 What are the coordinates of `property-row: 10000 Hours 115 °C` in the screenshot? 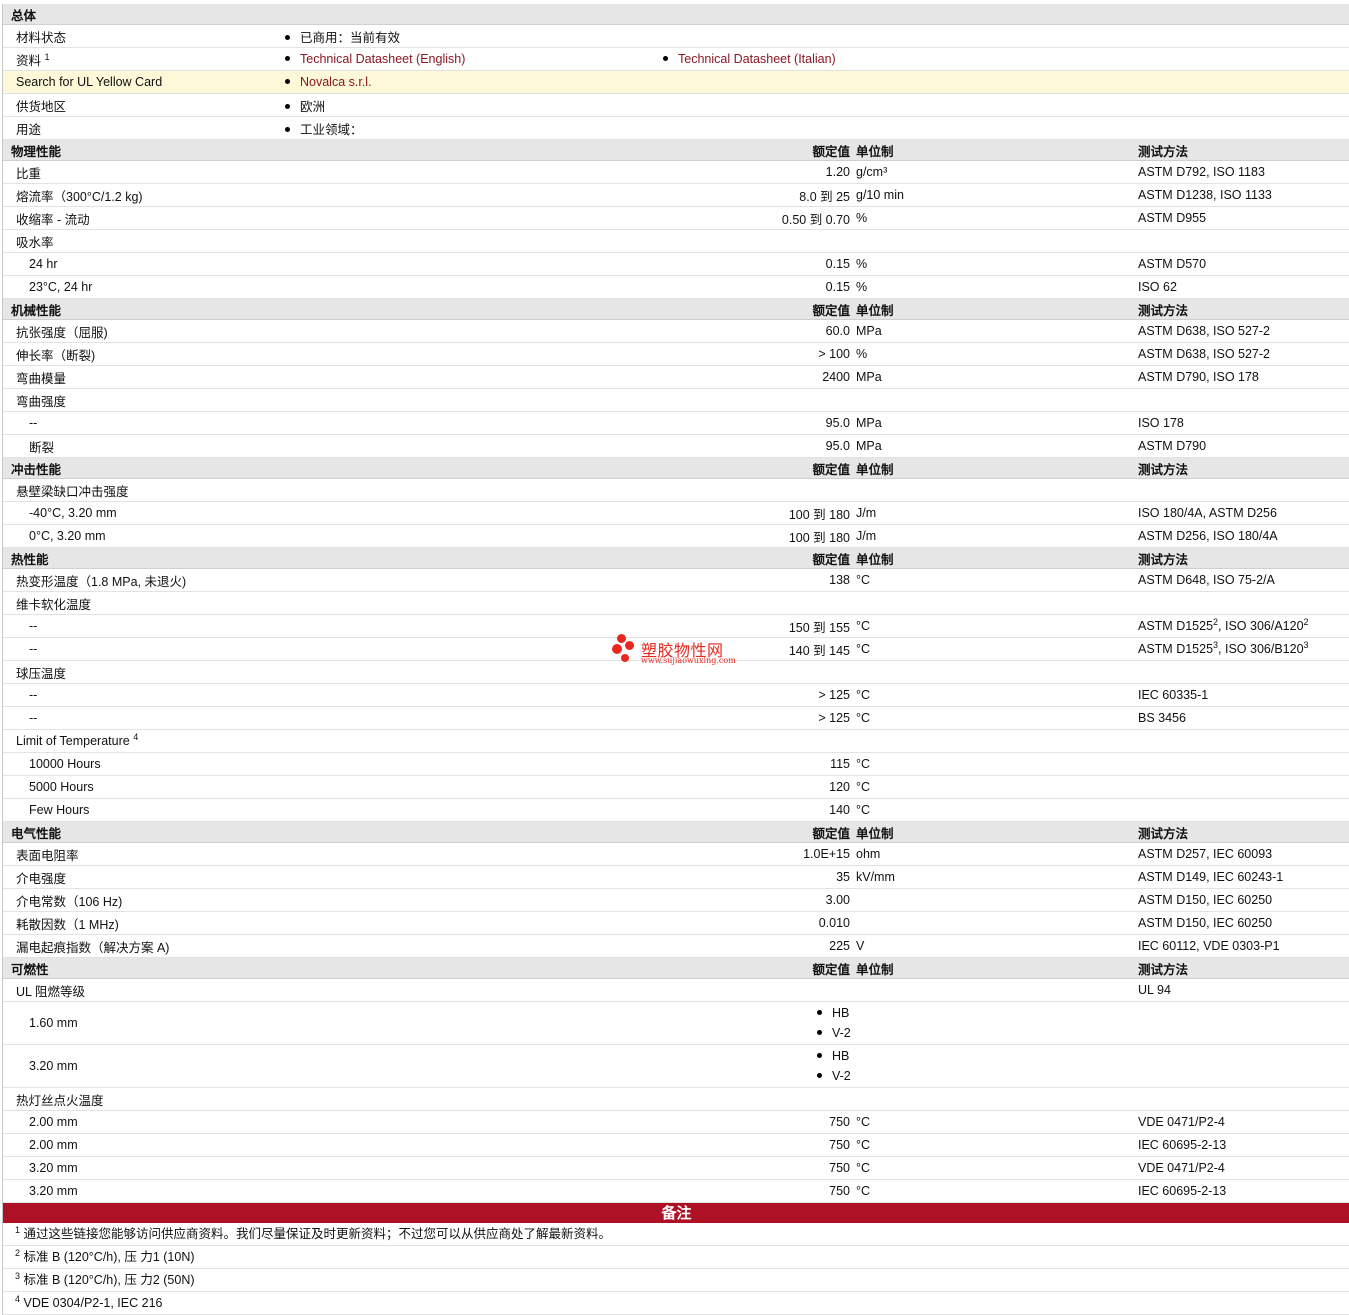 It's located at (676, 764).